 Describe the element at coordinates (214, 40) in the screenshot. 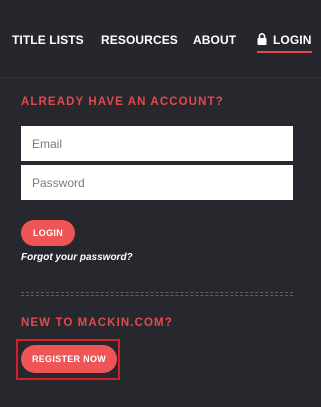

I see `nav-about: ABOUT` at that location.